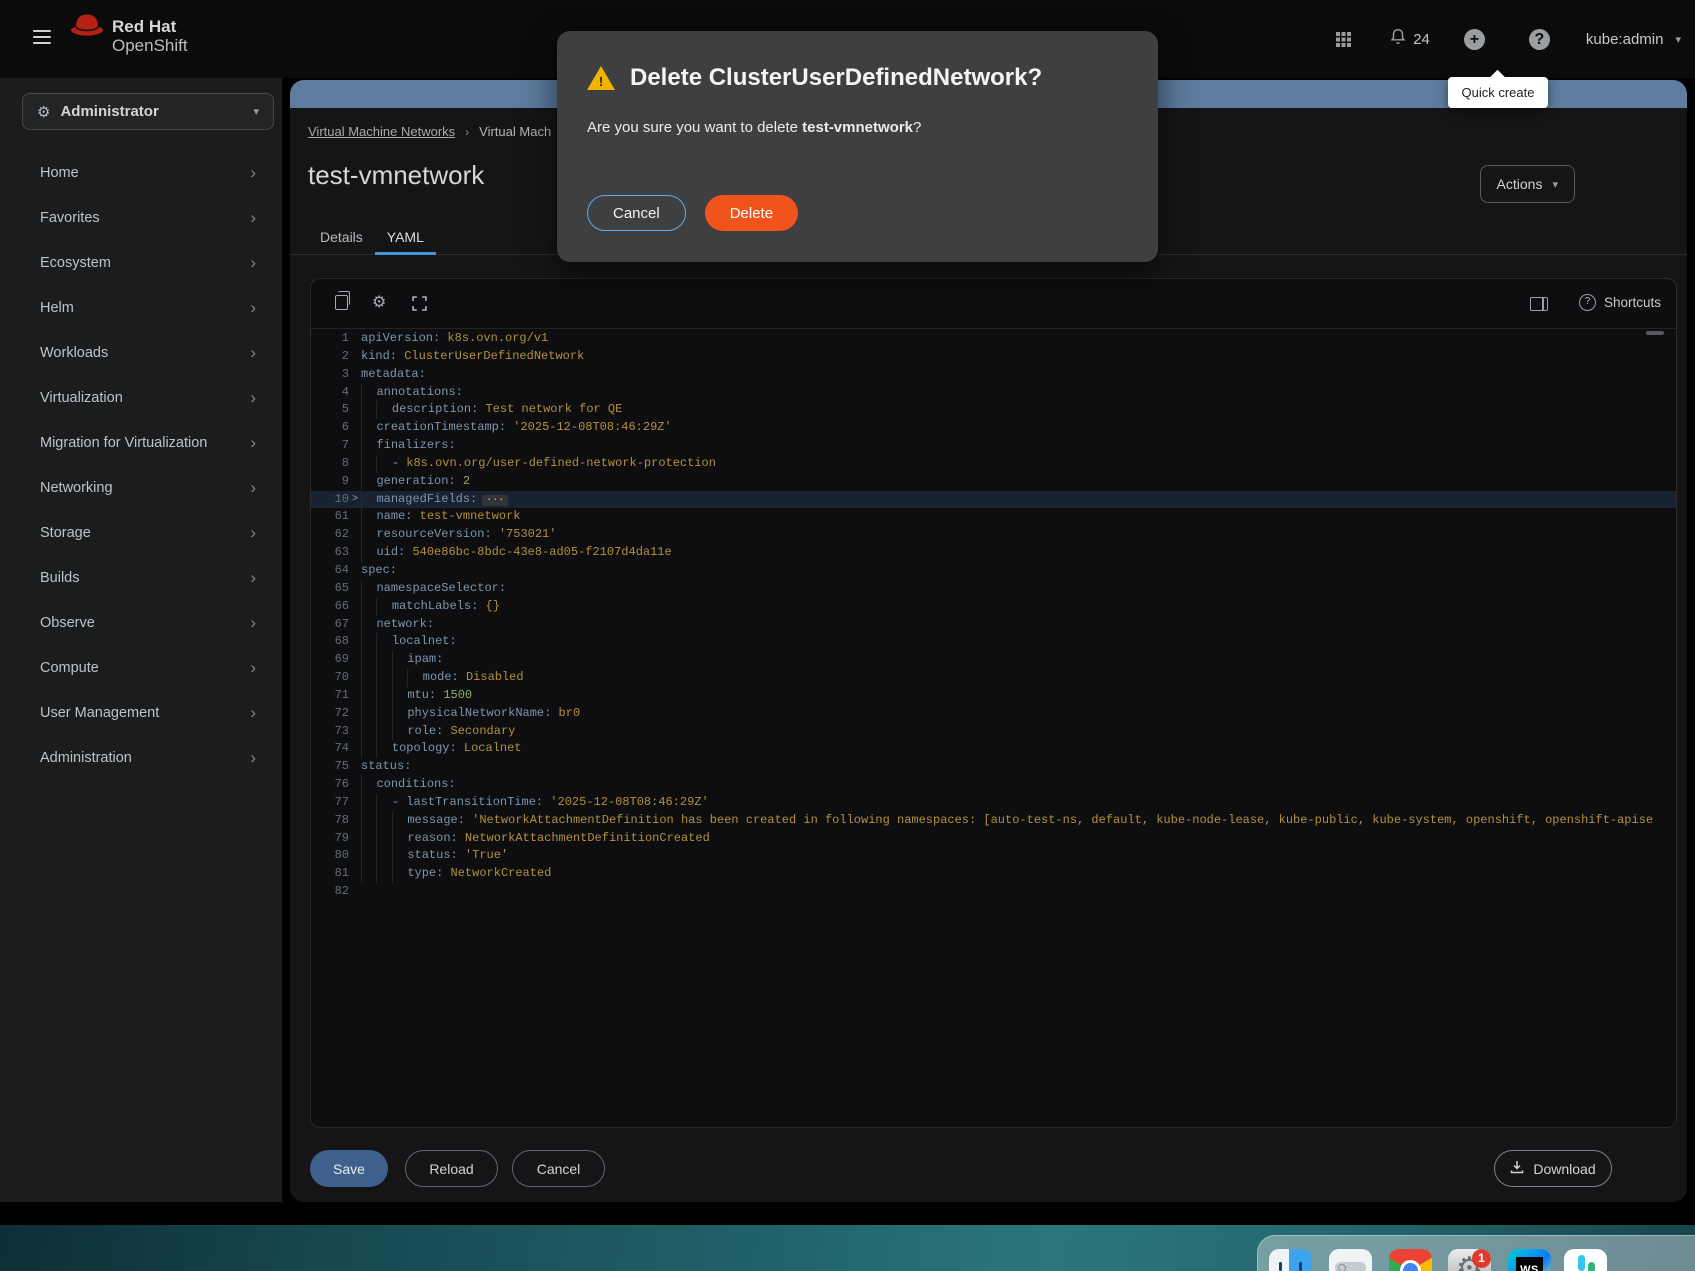  Describe the element at coordinates (993, 357) in the screenshot. I see `code-line: 2 kind: ClusterUserDefinedNetwork` at that location.